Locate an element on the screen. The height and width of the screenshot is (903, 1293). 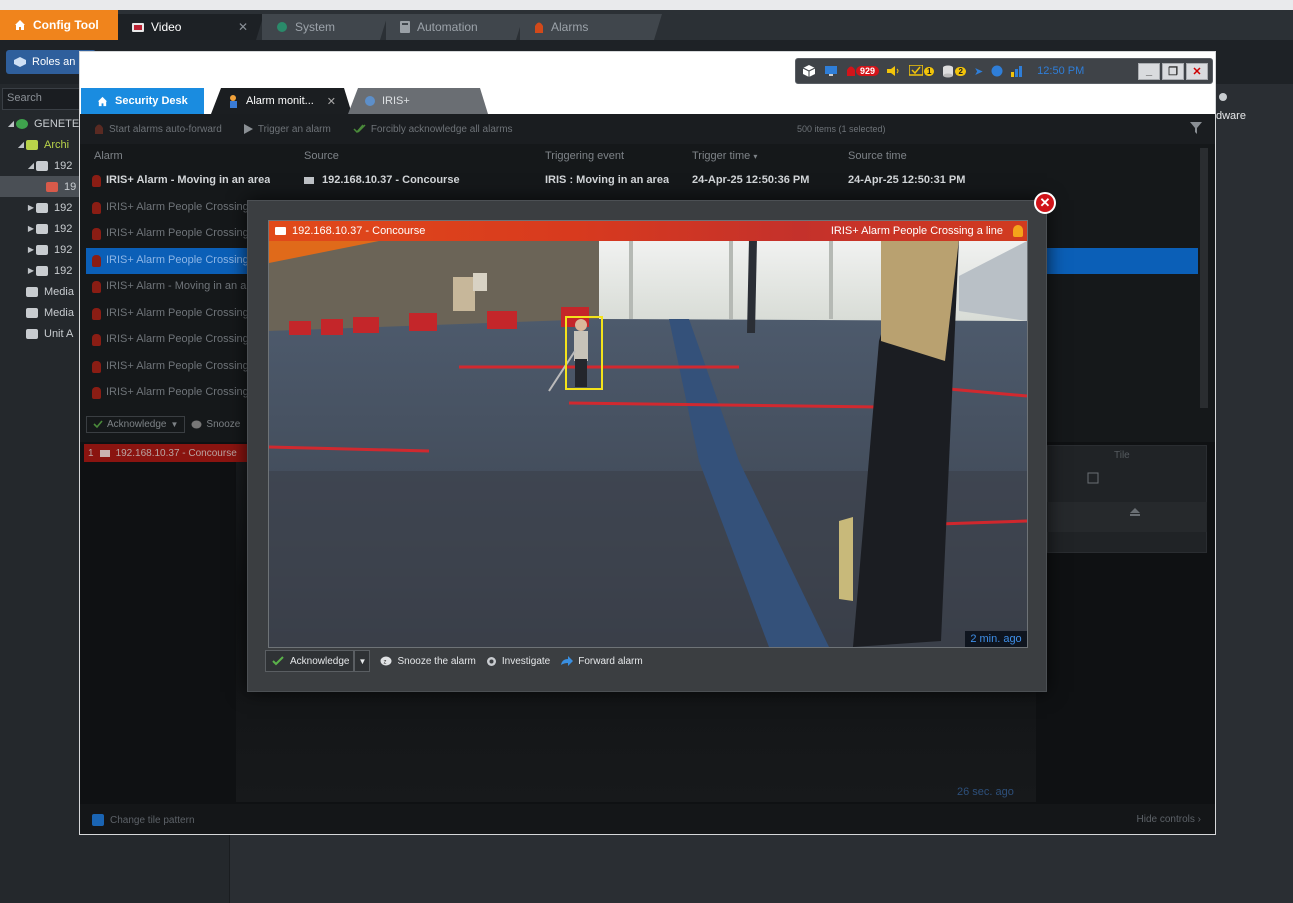
tile-time-ago: 26 sec. ago is located at coordinates (985, 792).